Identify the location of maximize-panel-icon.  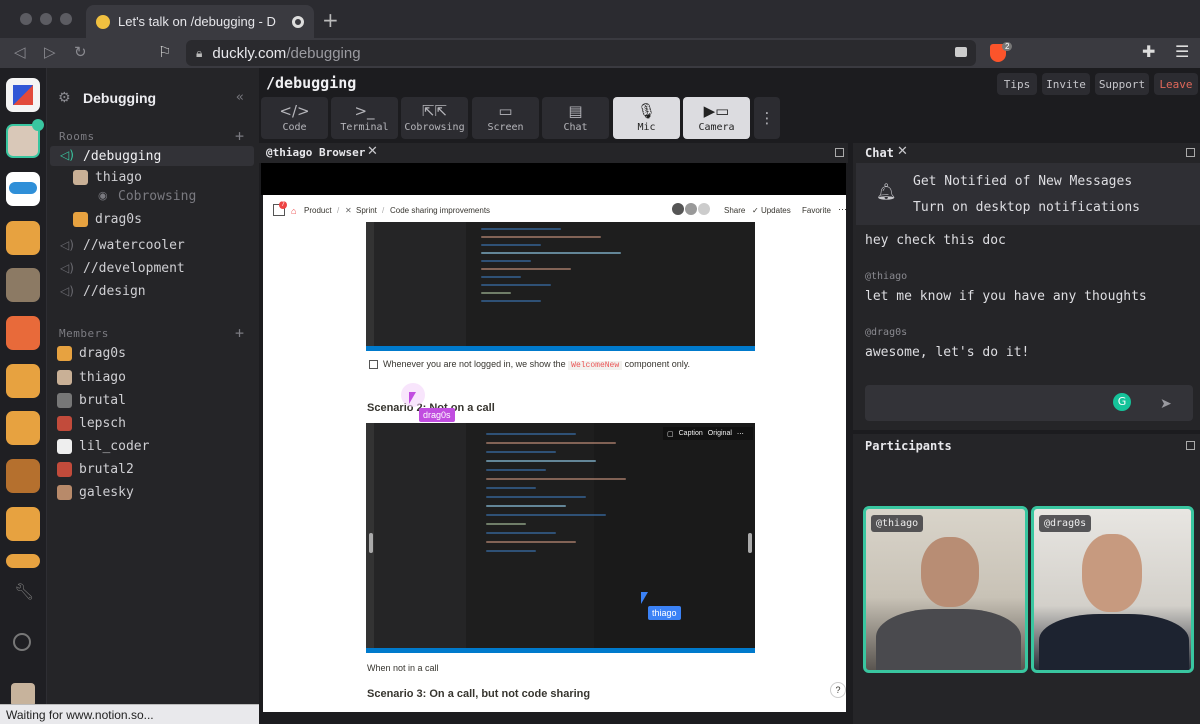
(839, 152).